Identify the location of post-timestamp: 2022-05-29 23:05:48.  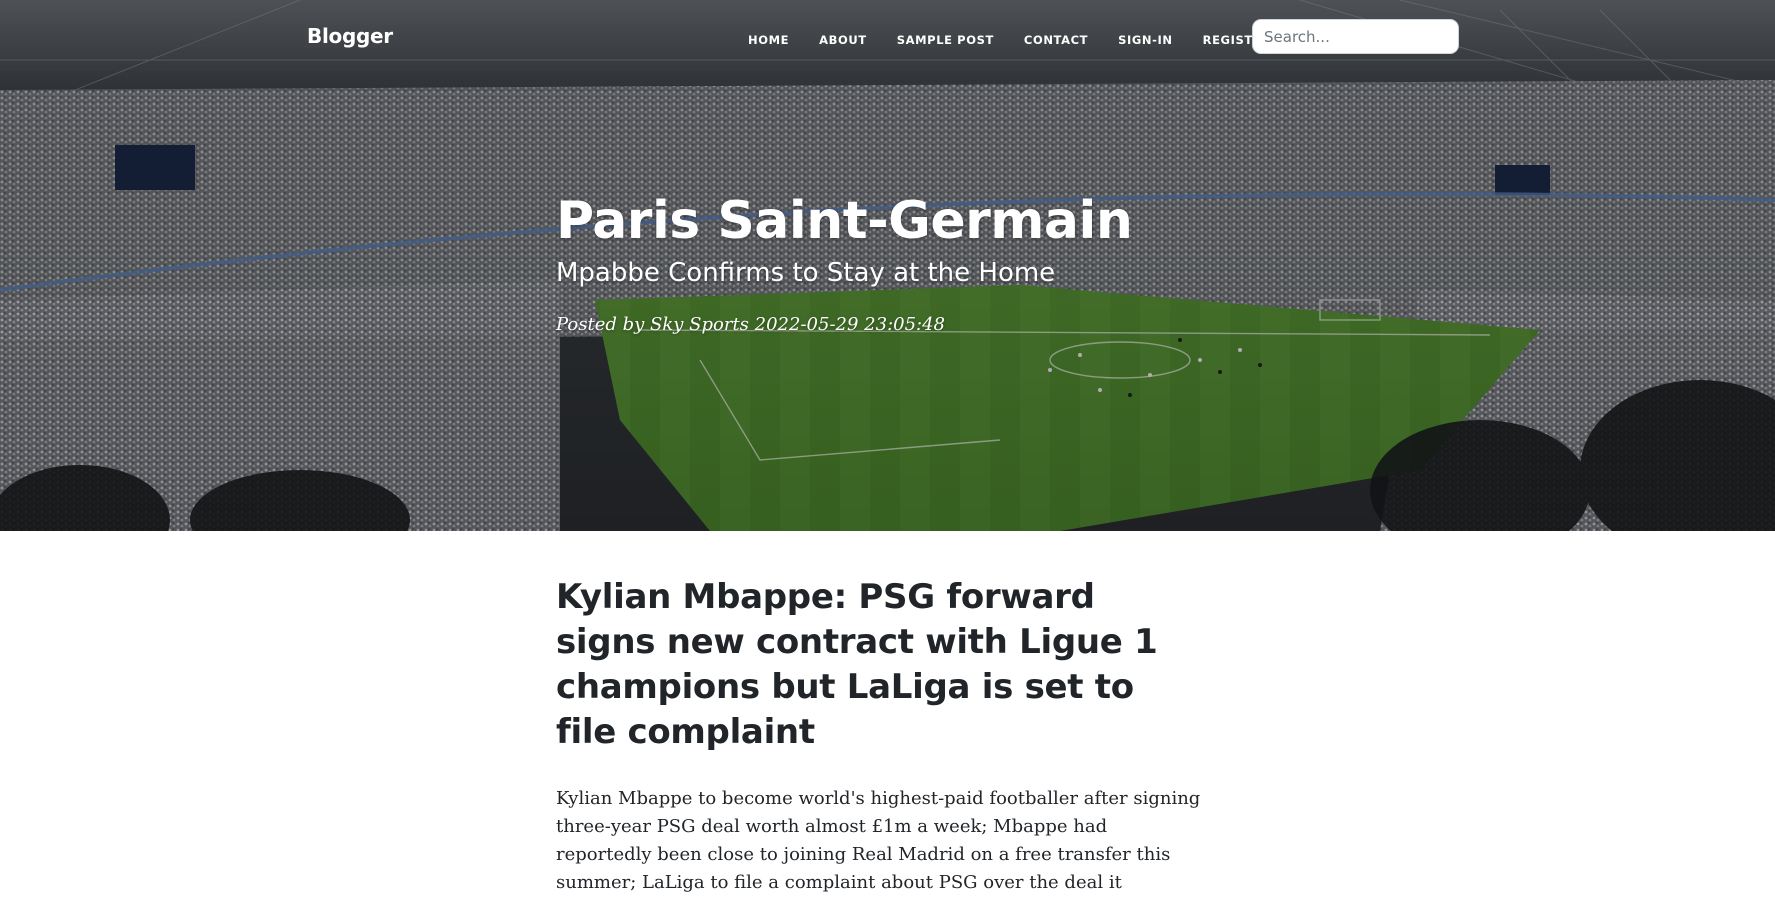
(850, 324).